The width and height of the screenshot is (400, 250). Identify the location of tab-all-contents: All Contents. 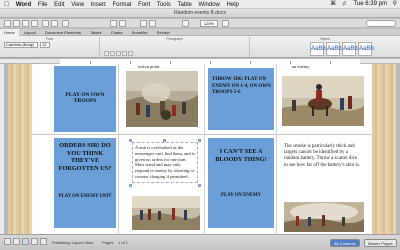
(345, 243).